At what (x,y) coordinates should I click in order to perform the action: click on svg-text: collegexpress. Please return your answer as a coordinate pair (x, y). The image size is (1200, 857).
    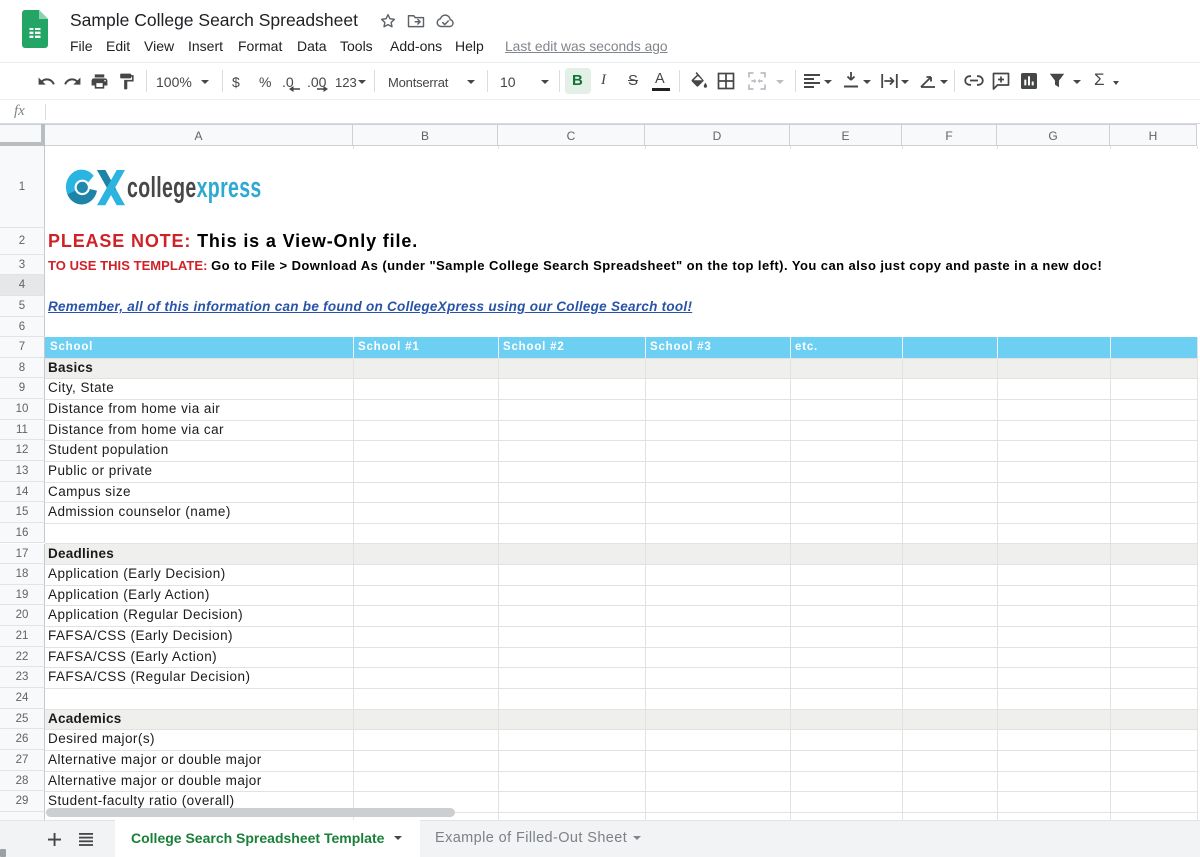
    Looking at the image, I should click on (194, 188).